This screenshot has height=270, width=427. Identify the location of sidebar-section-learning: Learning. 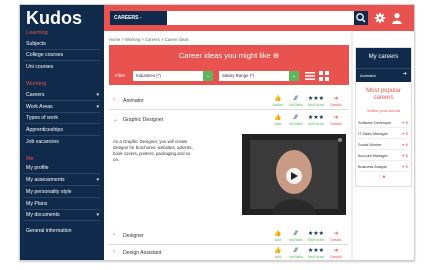
(37, 33).